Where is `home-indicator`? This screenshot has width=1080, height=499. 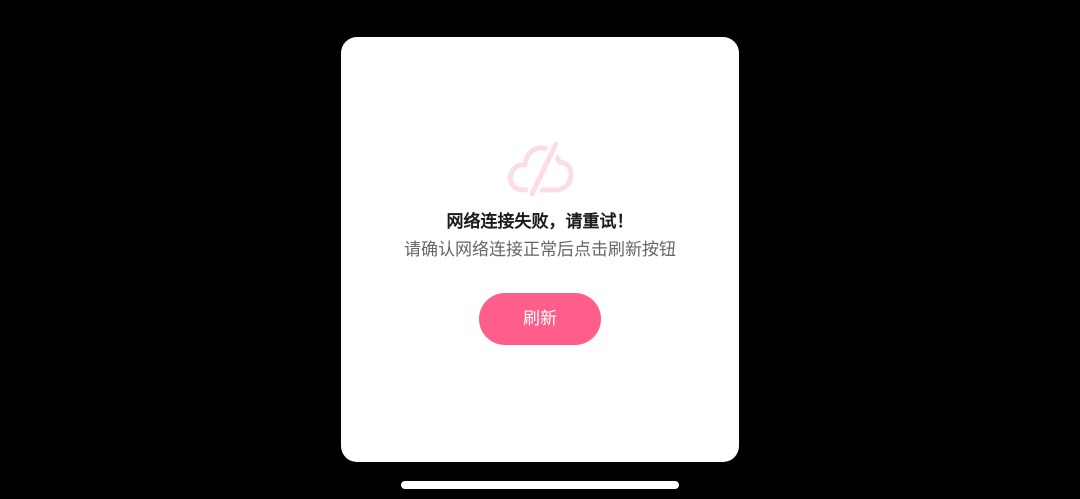
home-indicator is located at coordinates (540, 485).